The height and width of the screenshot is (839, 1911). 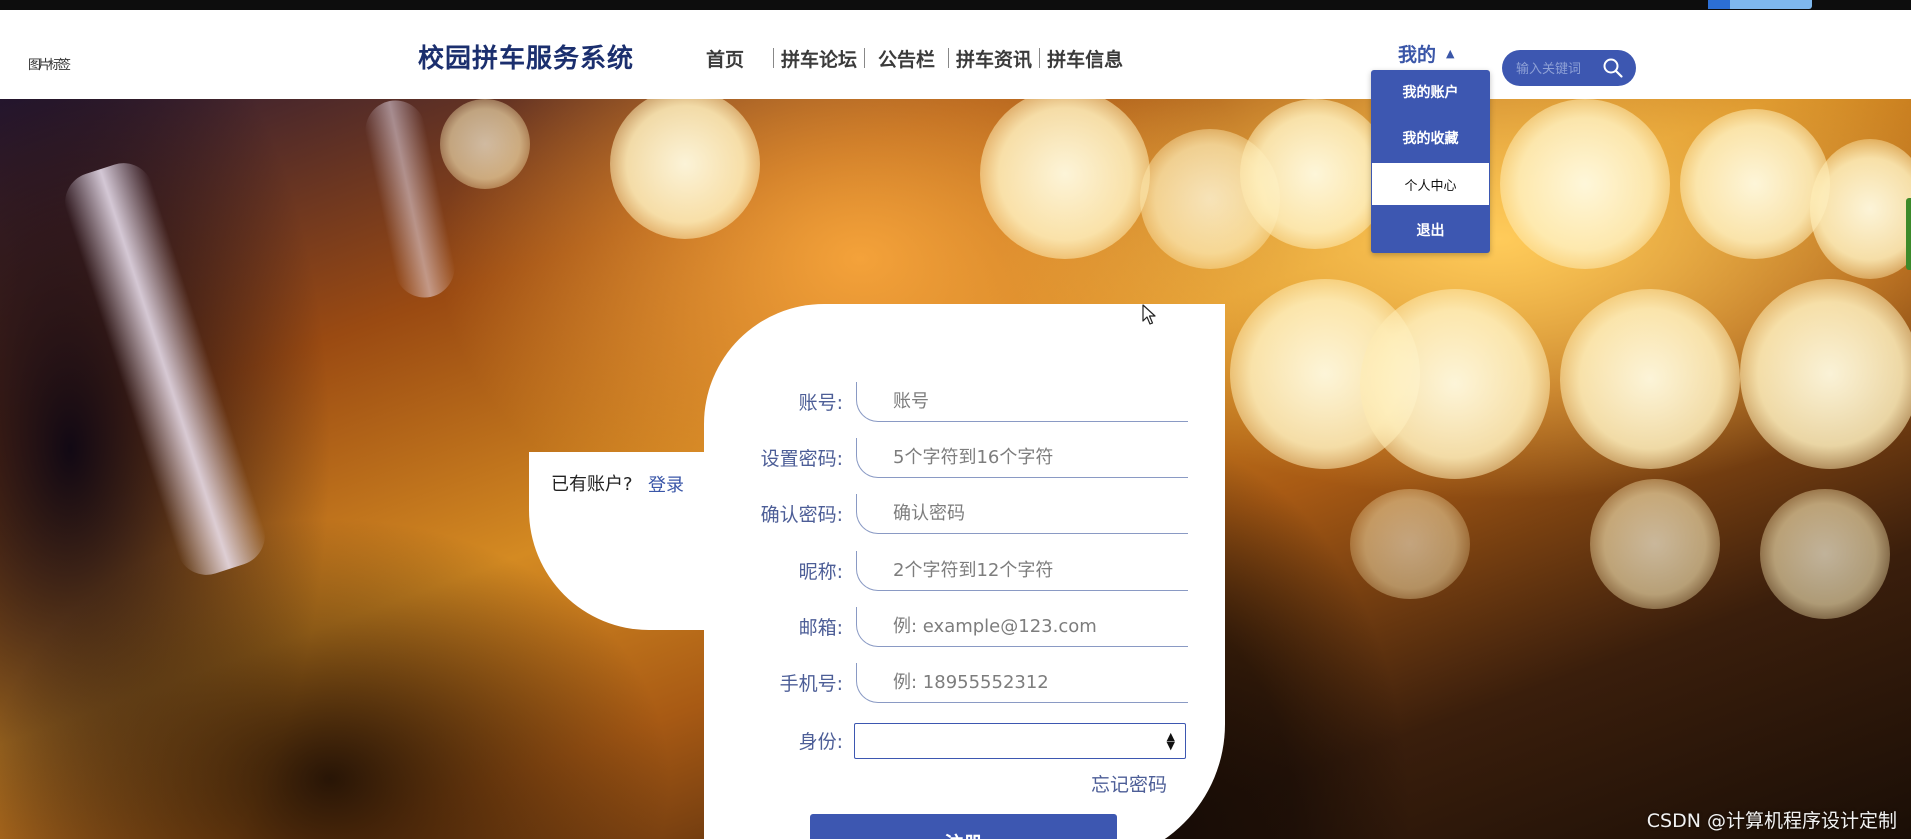 What do you see at coordinates (1129, 783) in the screenshot?
I see `forgot-password-link: 忘记密码` at bounding box center [1129, 783].